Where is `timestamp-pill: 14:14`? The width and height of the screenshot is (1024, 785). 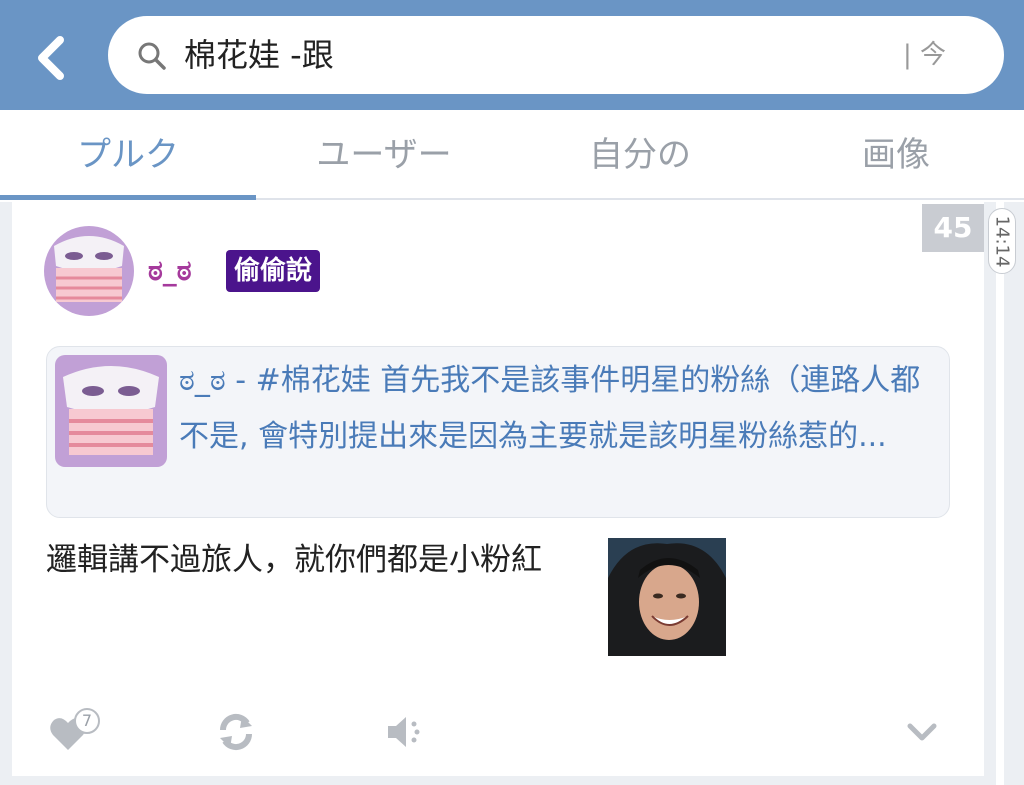
timestamp-pill: 14:14 is located at coordinates (1002, 241).